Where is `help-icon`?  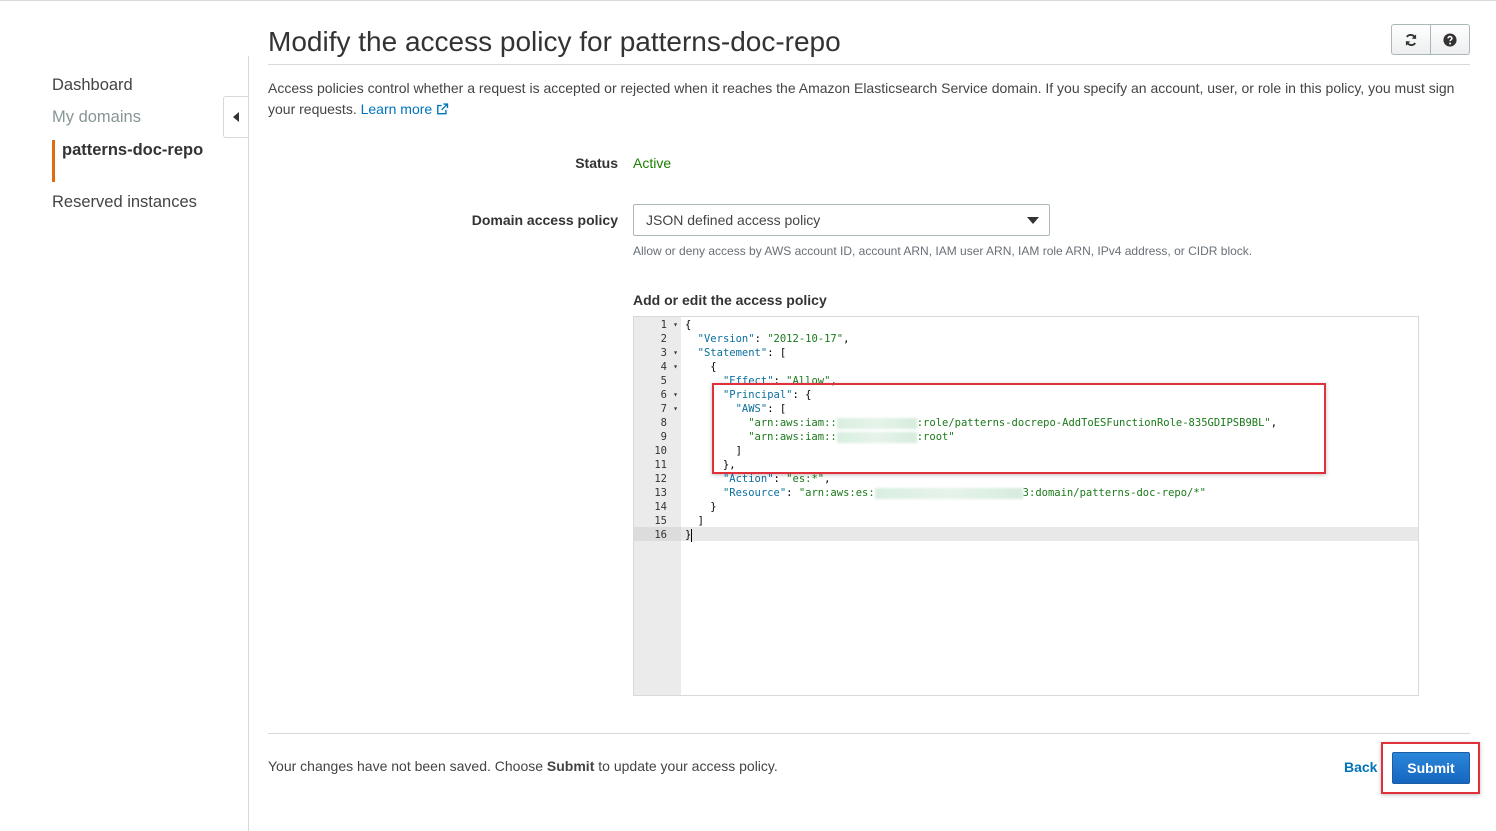
help-icon is located at coordinates (1450, 39).